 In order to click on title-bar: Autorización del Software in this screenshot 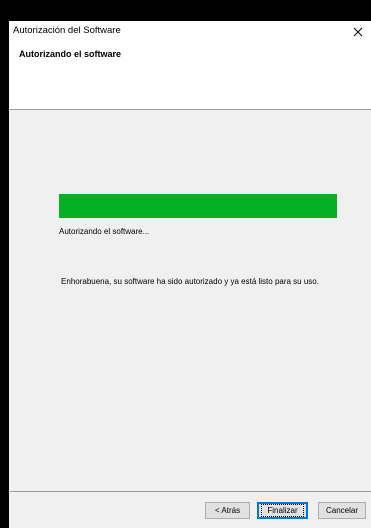, I will do `click(190, 32)`.